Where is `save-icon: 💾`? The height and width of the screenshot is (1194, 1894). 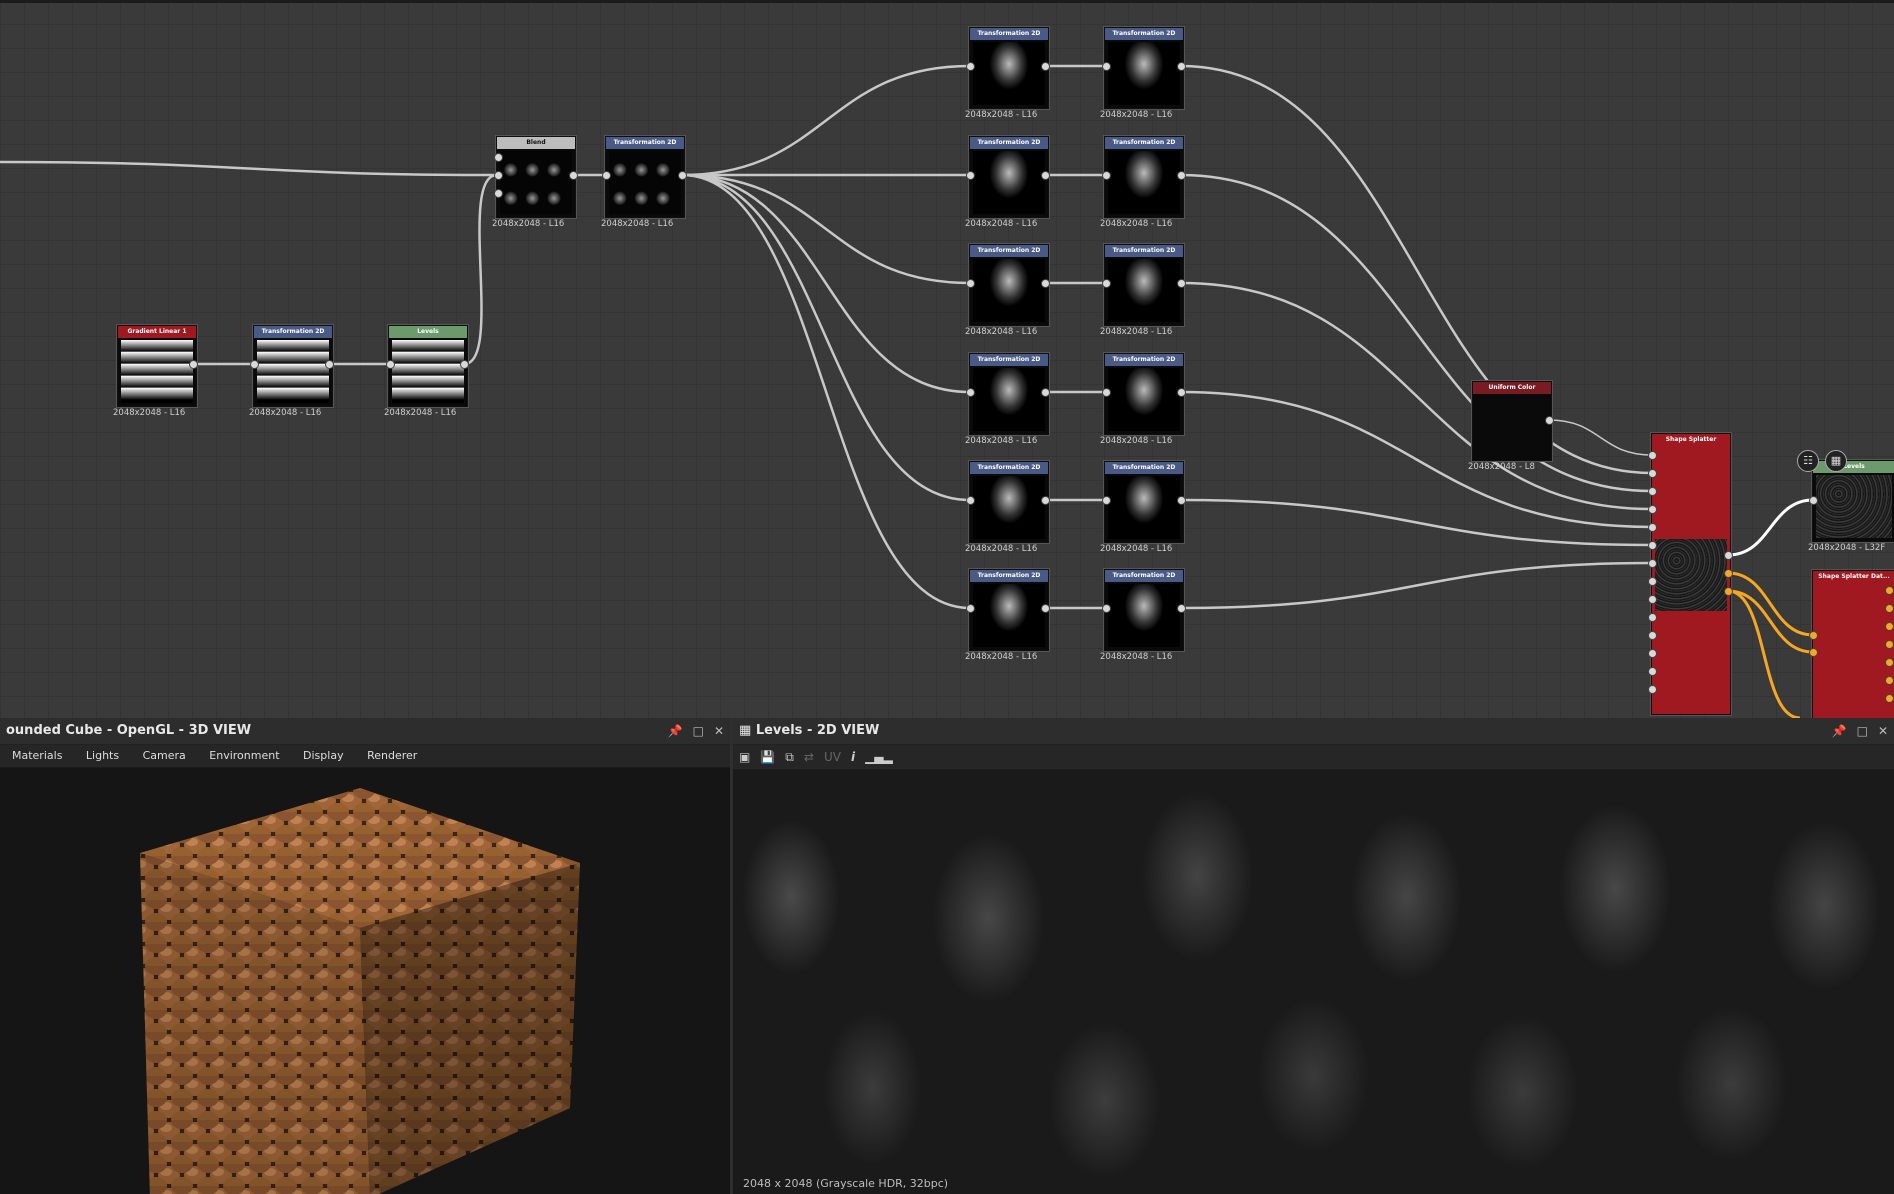
save-icon: 💾 is located at coordinates (767, 757).